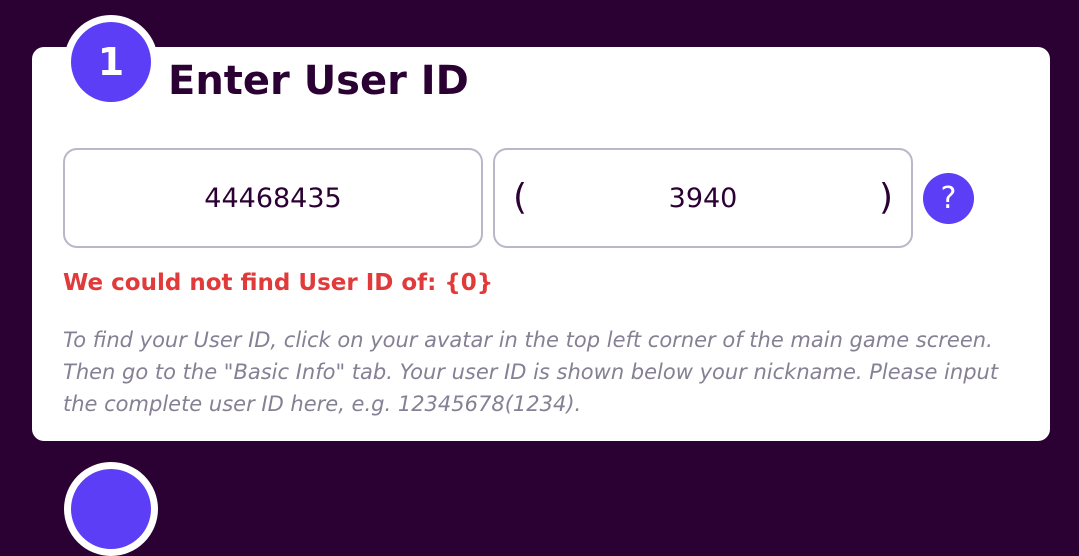 The image size is (1079, 556). Describe the element at coordinates (520, 197) in the screenshot. I see `open-paren: (` at that location.